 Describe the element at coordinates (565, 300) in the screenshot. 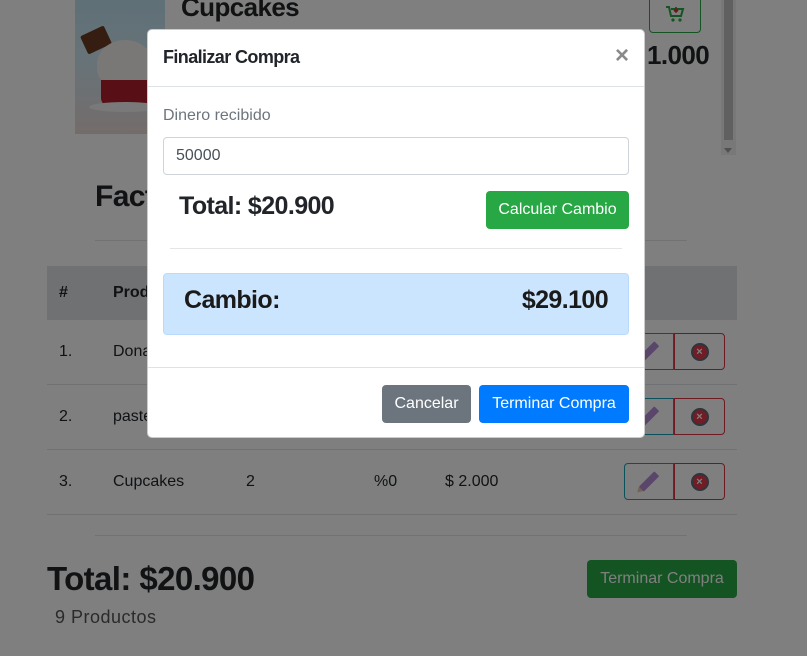

I see `change-value: $29.100` at that location.